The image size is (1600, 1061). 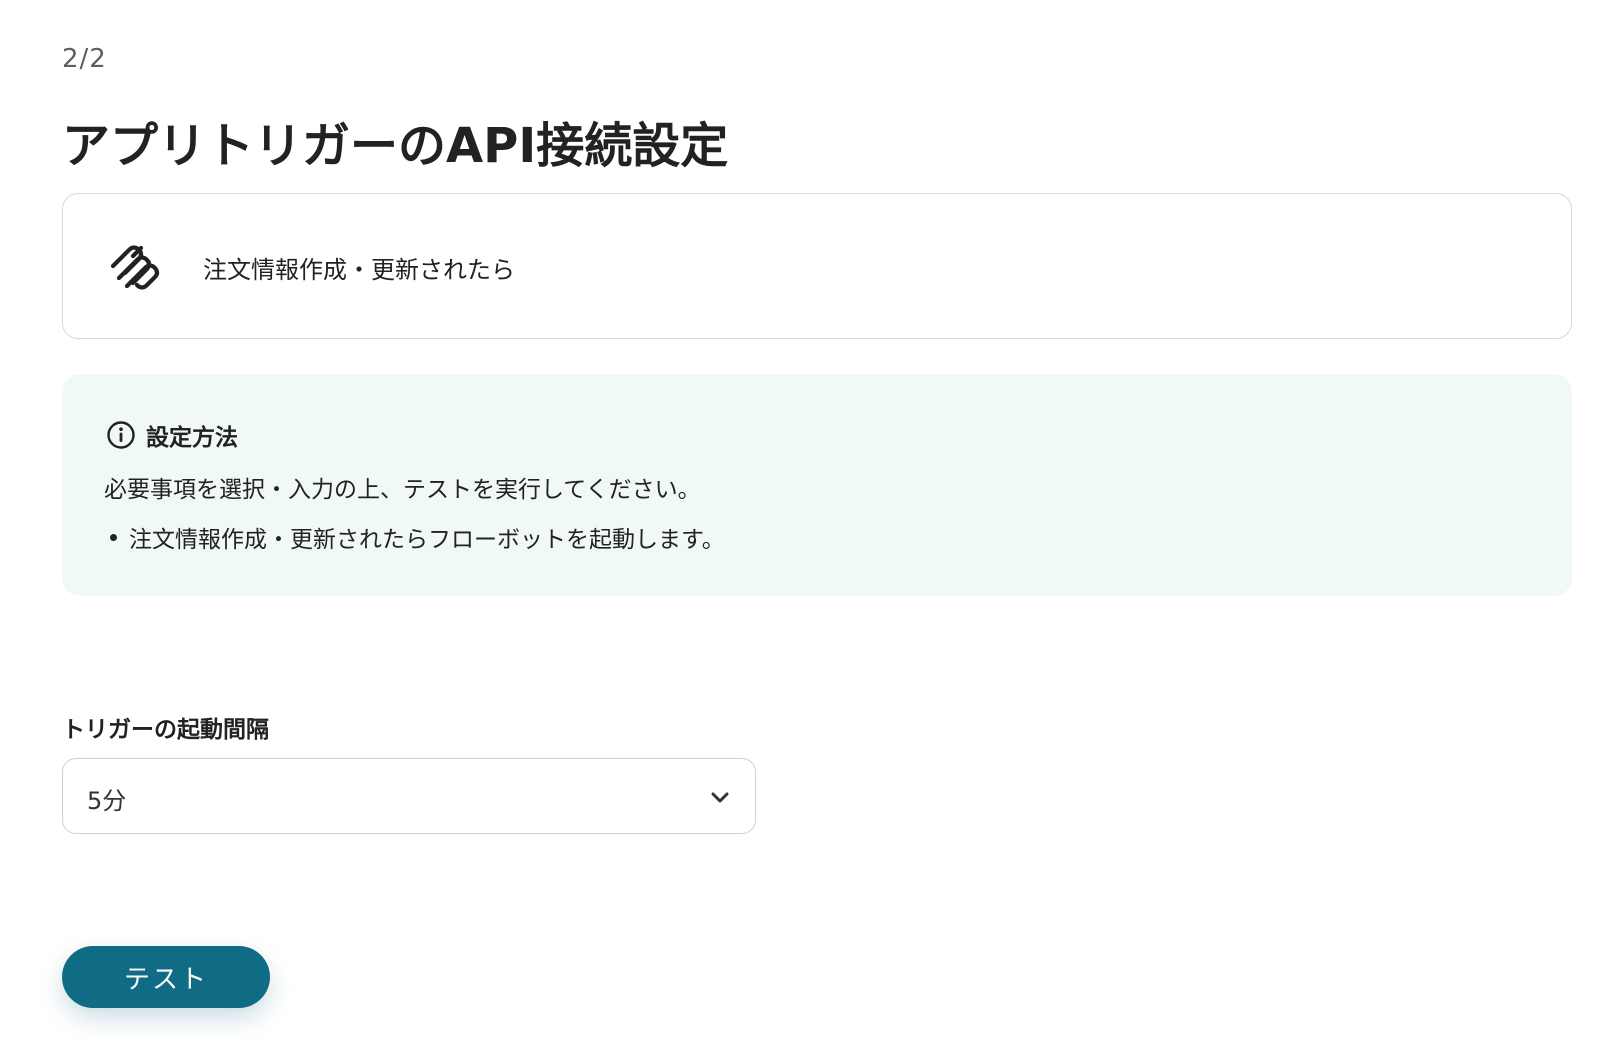 I want to click on setup-instructions-header: 設定方法, so click(x=172, y=435).